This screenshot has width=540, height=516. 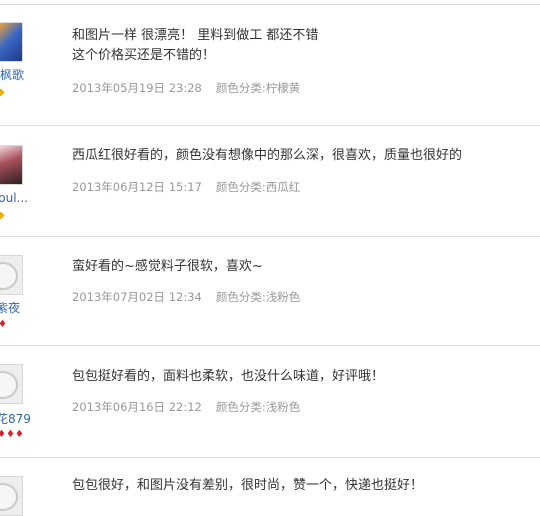 I want to click on review-text: 蛮好看的~感觉料子很软，喜欢~, so click(x=167, y=267).